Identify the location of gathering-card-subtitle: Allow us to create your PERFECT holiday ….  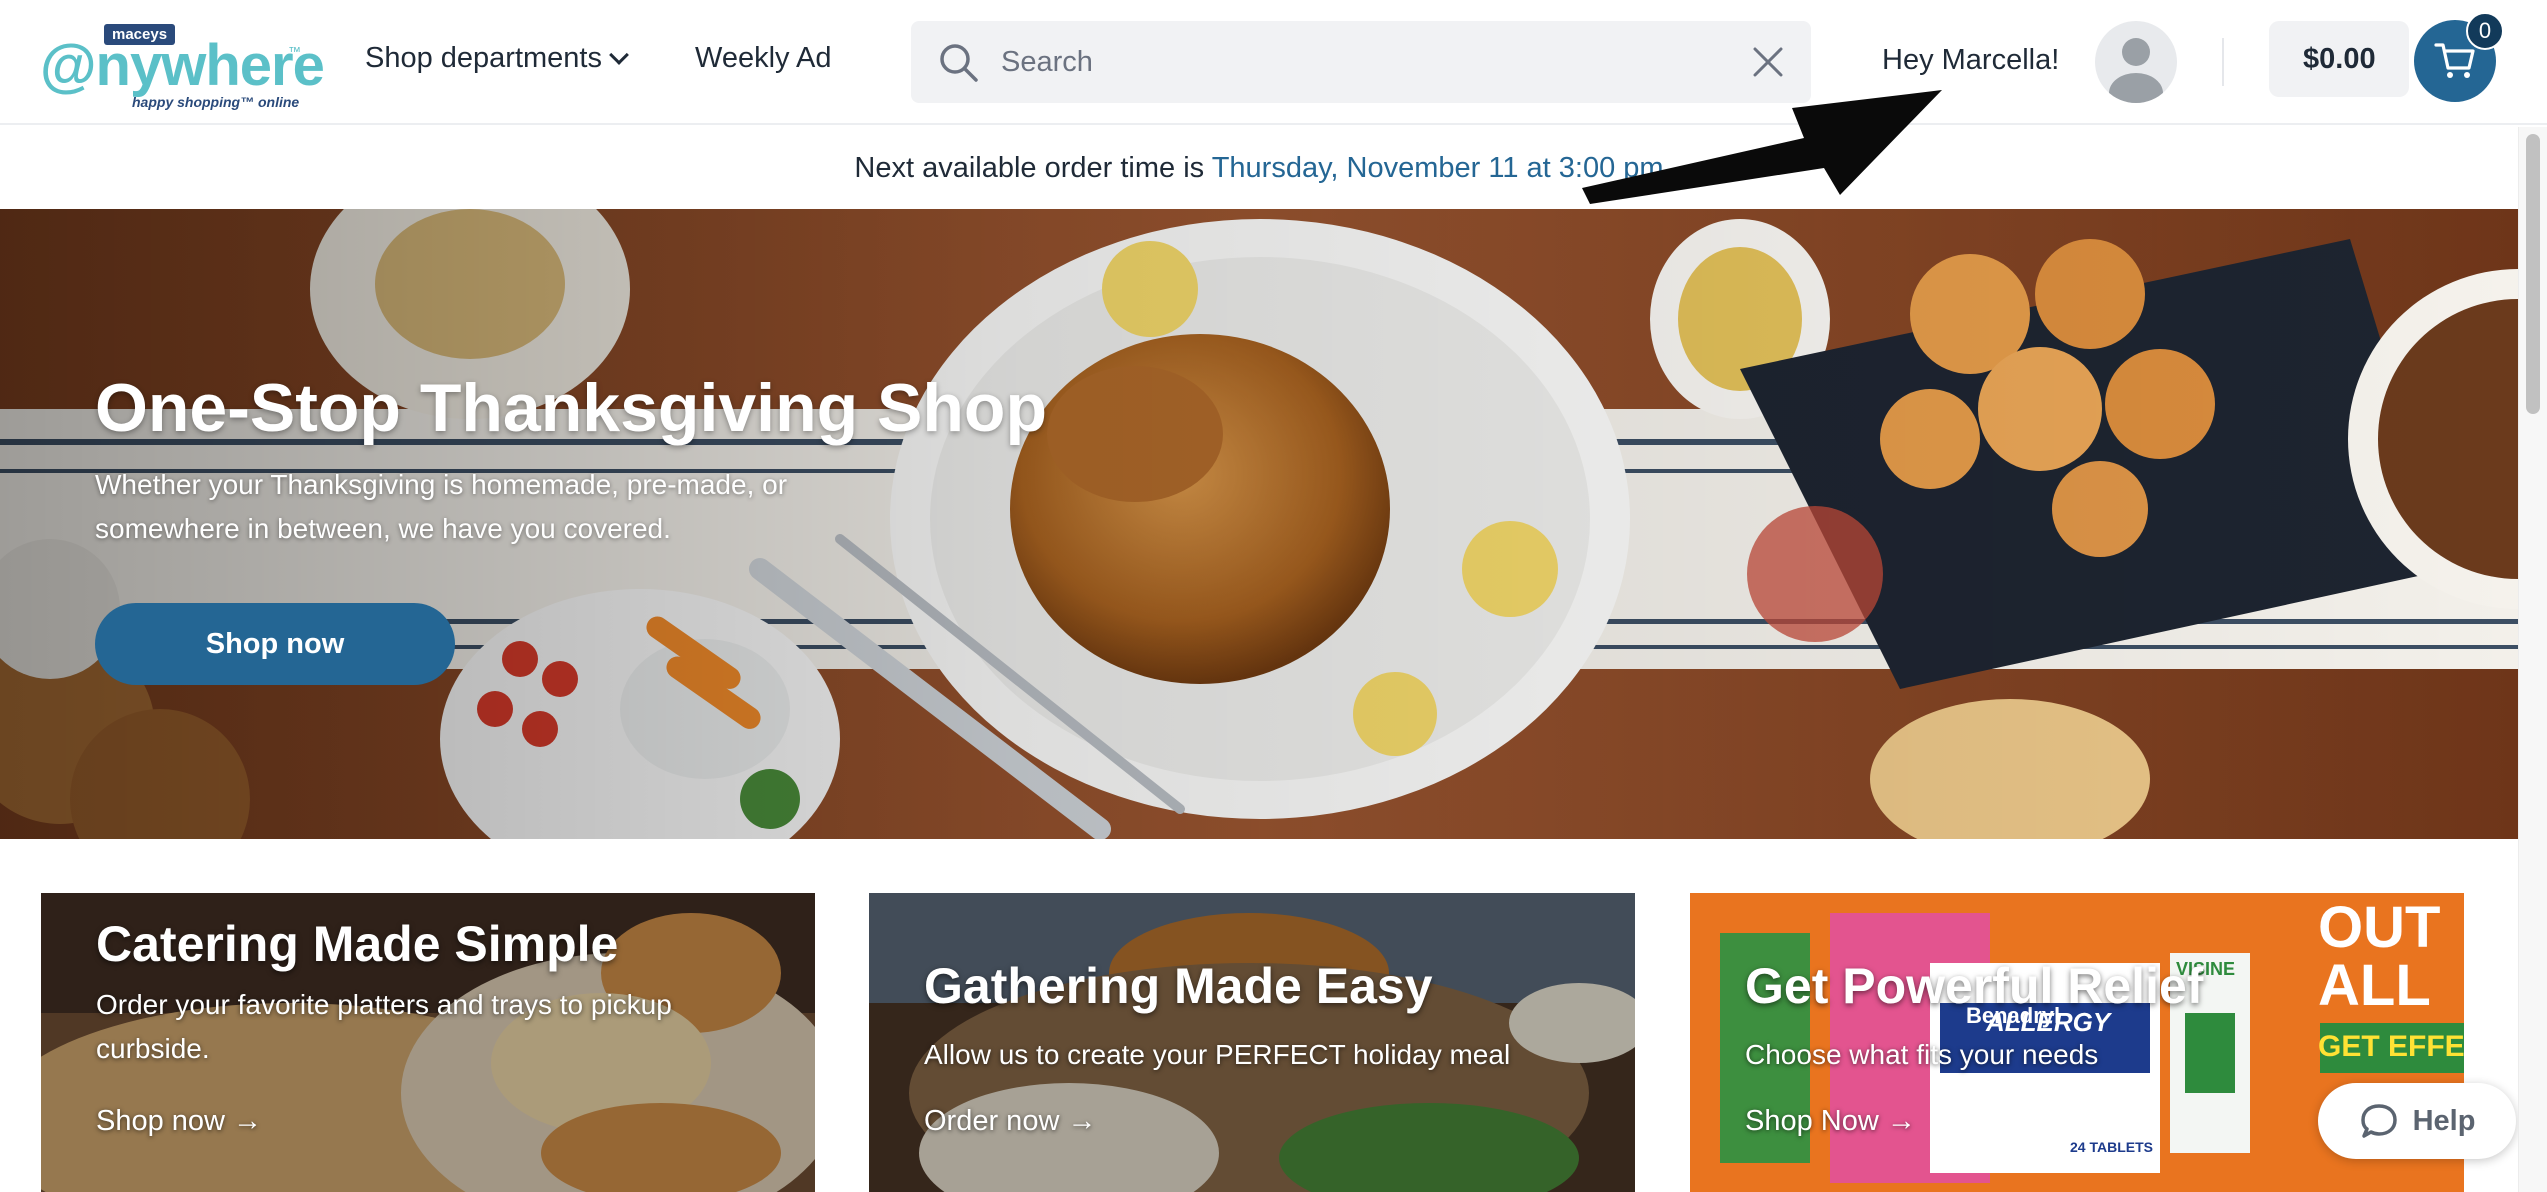
(1217, 1054).